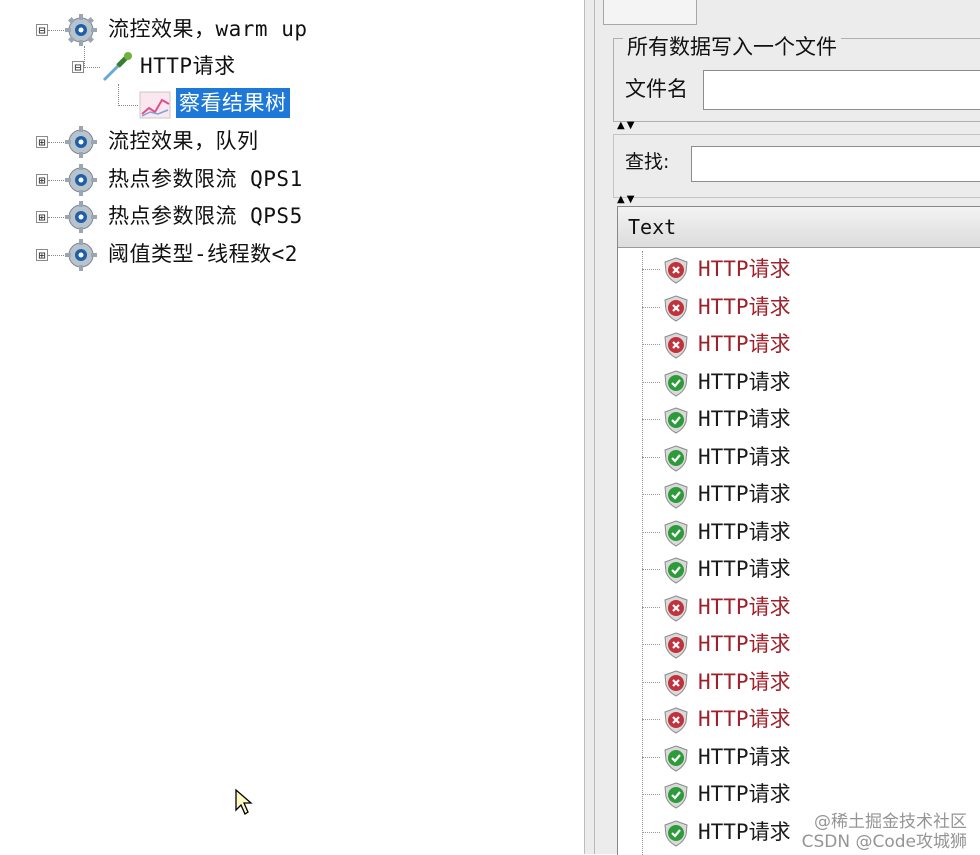 This screenshot has width=980, height=855. Describe the element at coordinates (890, 822) in the screenshot. I see `watermark-line-1: @稀土掘金技术社区` at that location.